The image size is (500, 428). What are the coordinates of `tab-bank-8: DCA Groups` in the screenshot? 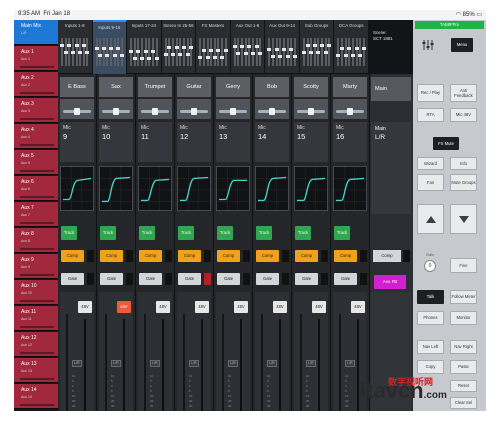 It's located at (351, 47).